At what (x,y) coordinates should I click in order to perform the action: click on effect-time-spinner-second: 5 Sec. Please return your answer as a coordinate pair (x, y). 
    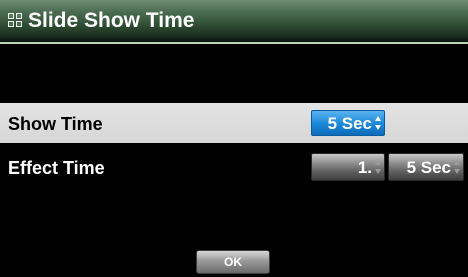
    Looking at the image, I should click on (426, 167).